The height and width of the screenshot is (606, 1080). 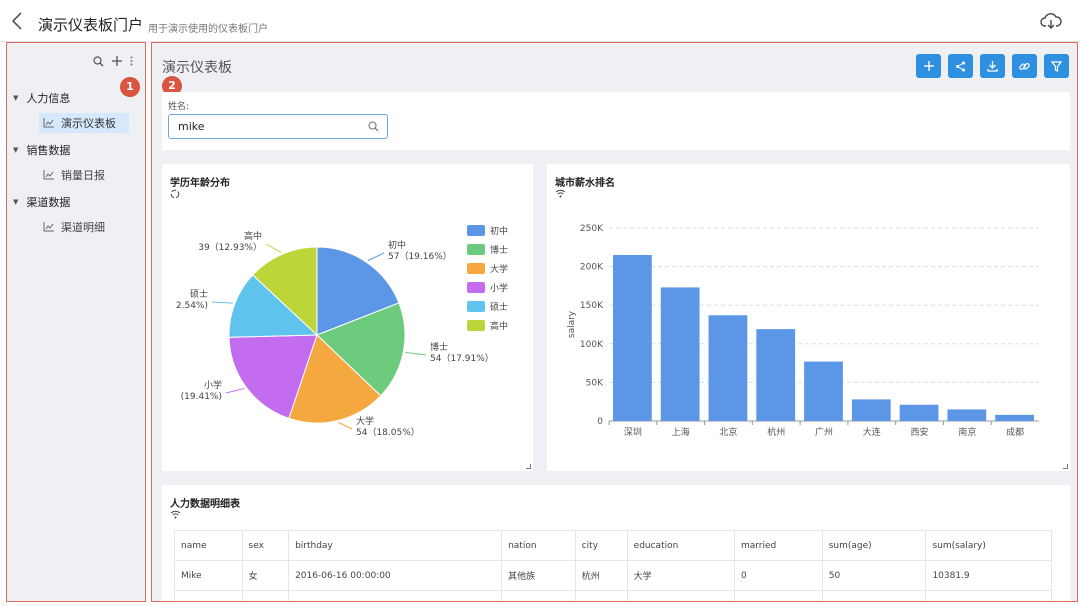 I want to click on x-tick-label: 杭州, so click(x=776, y=432).